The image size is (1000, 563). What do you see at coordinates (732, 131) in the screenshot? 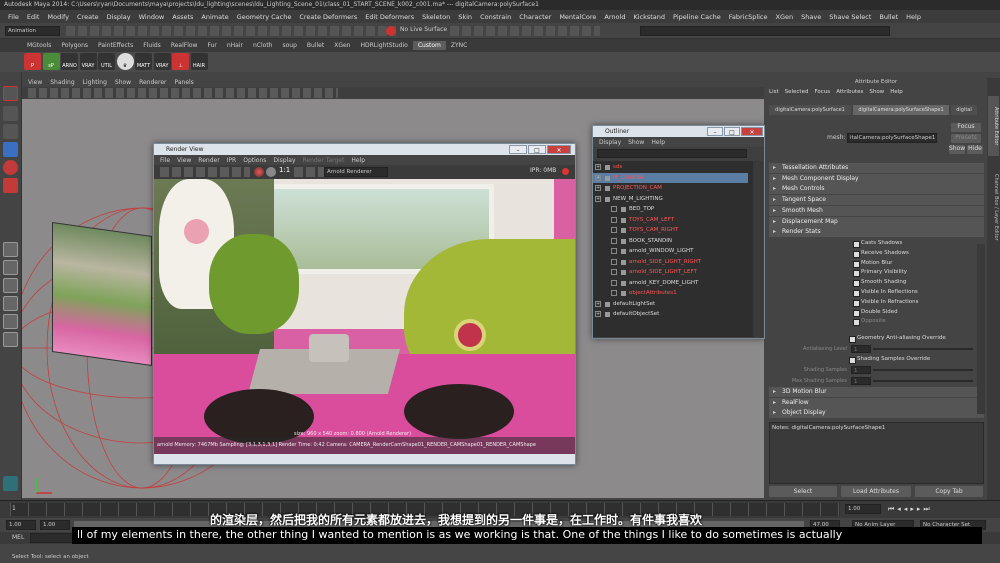
I see `outliner-maximize-button: □` at bounding box center [732, 131].